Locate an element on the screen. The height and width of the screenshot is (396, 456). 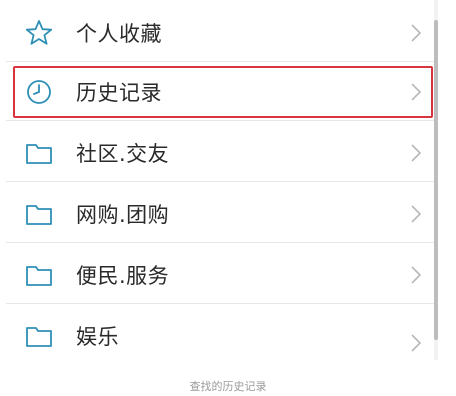
star-icon is located at coordinates (39, 32).